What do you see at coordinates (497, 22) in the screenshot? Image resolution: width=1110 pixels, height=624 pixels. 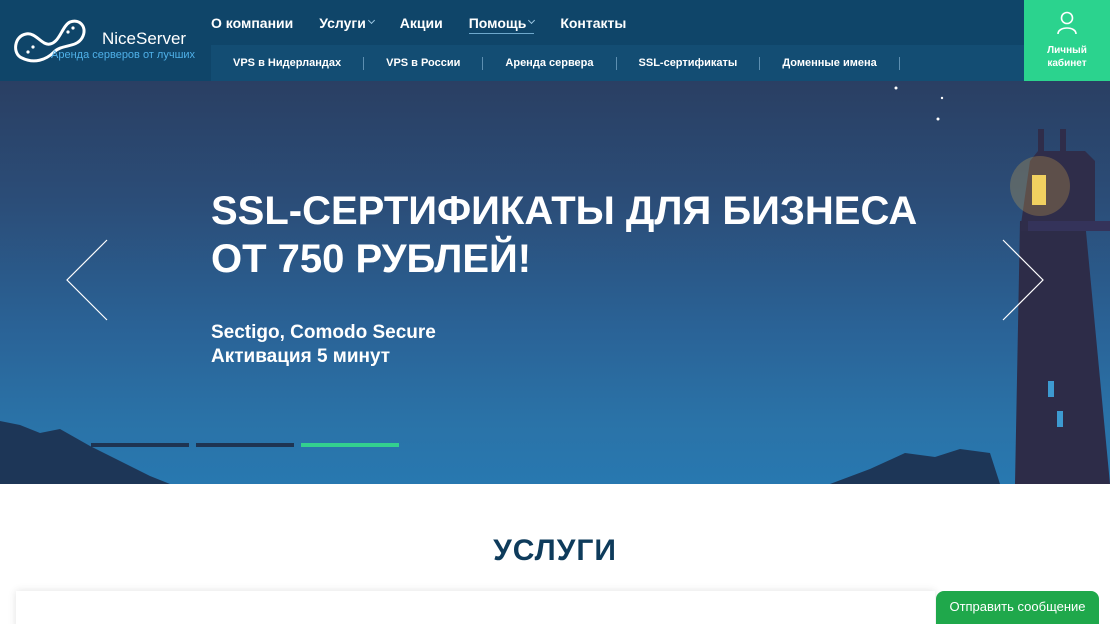 I see `nav-item-label: Помощь` at bounding box center [497, 22].